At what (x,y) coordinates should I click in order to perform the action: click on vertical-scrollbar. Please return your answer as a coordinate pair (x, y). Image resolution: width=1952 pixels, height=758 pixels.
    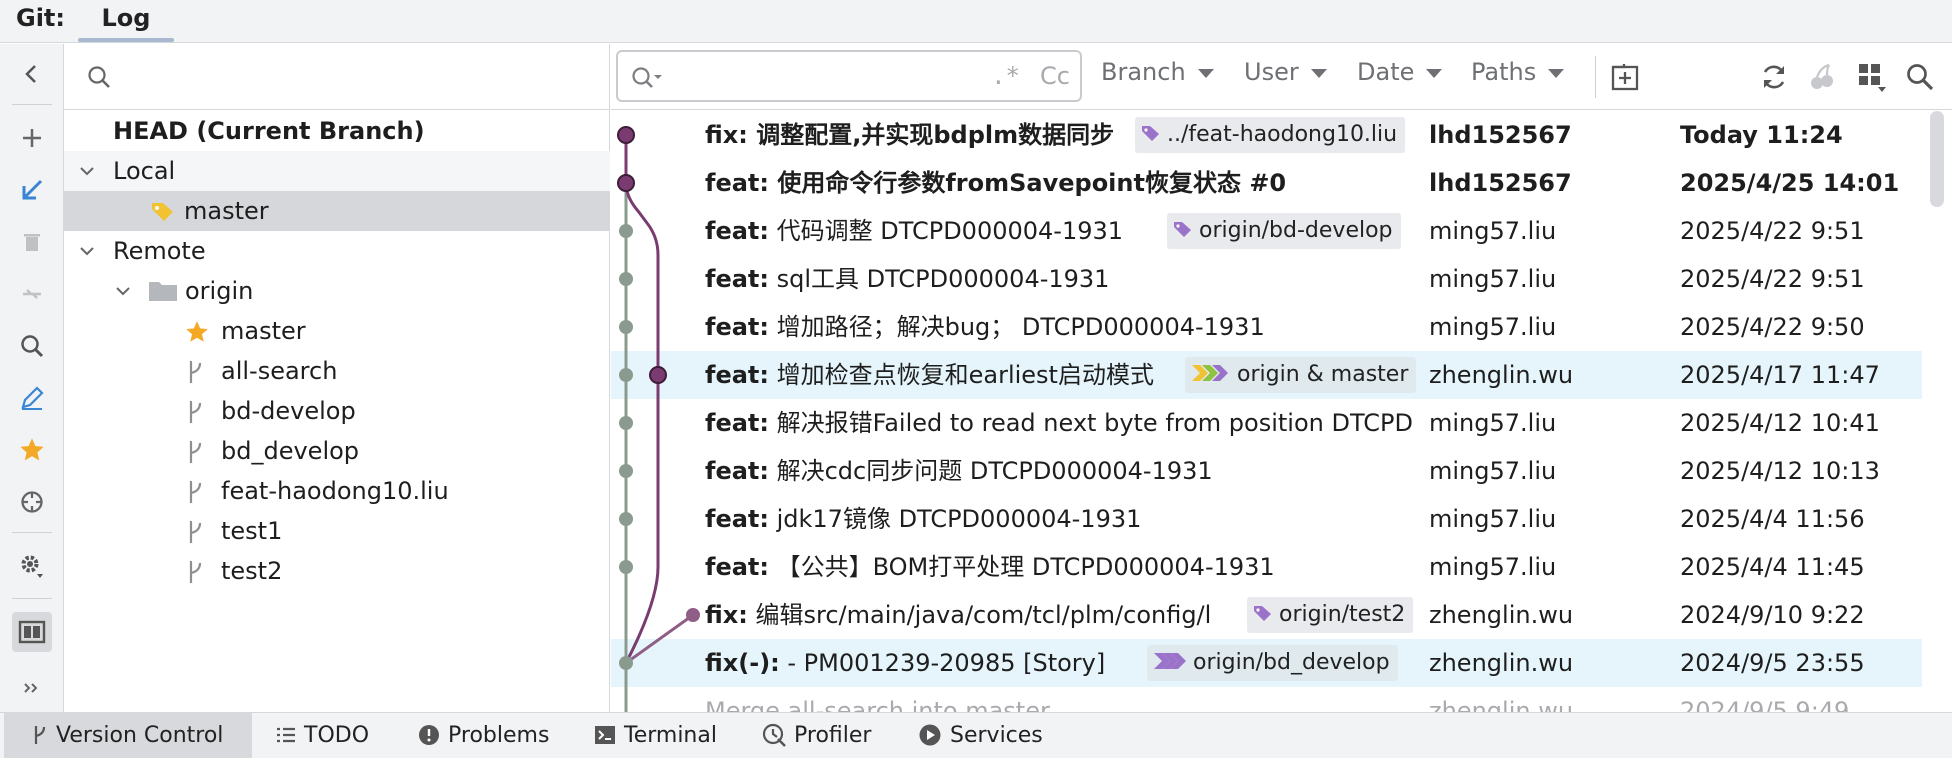
    Looking at the image, I should click on (1937, 159).